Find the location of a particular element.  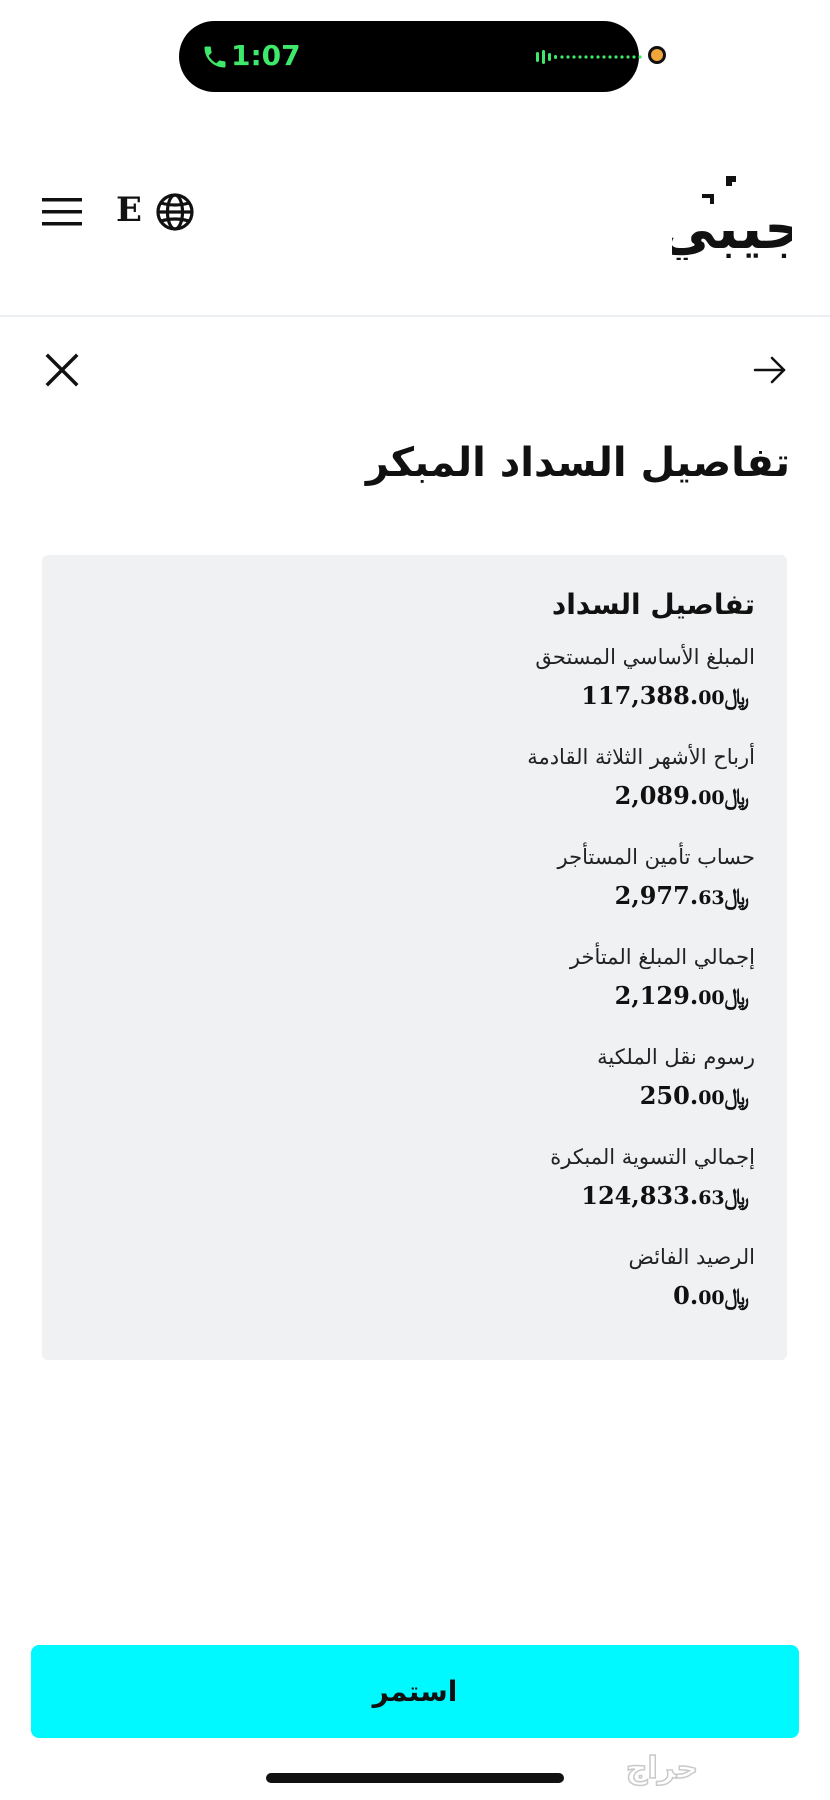

audio-wave-icon is located at coordinates (589, 57).